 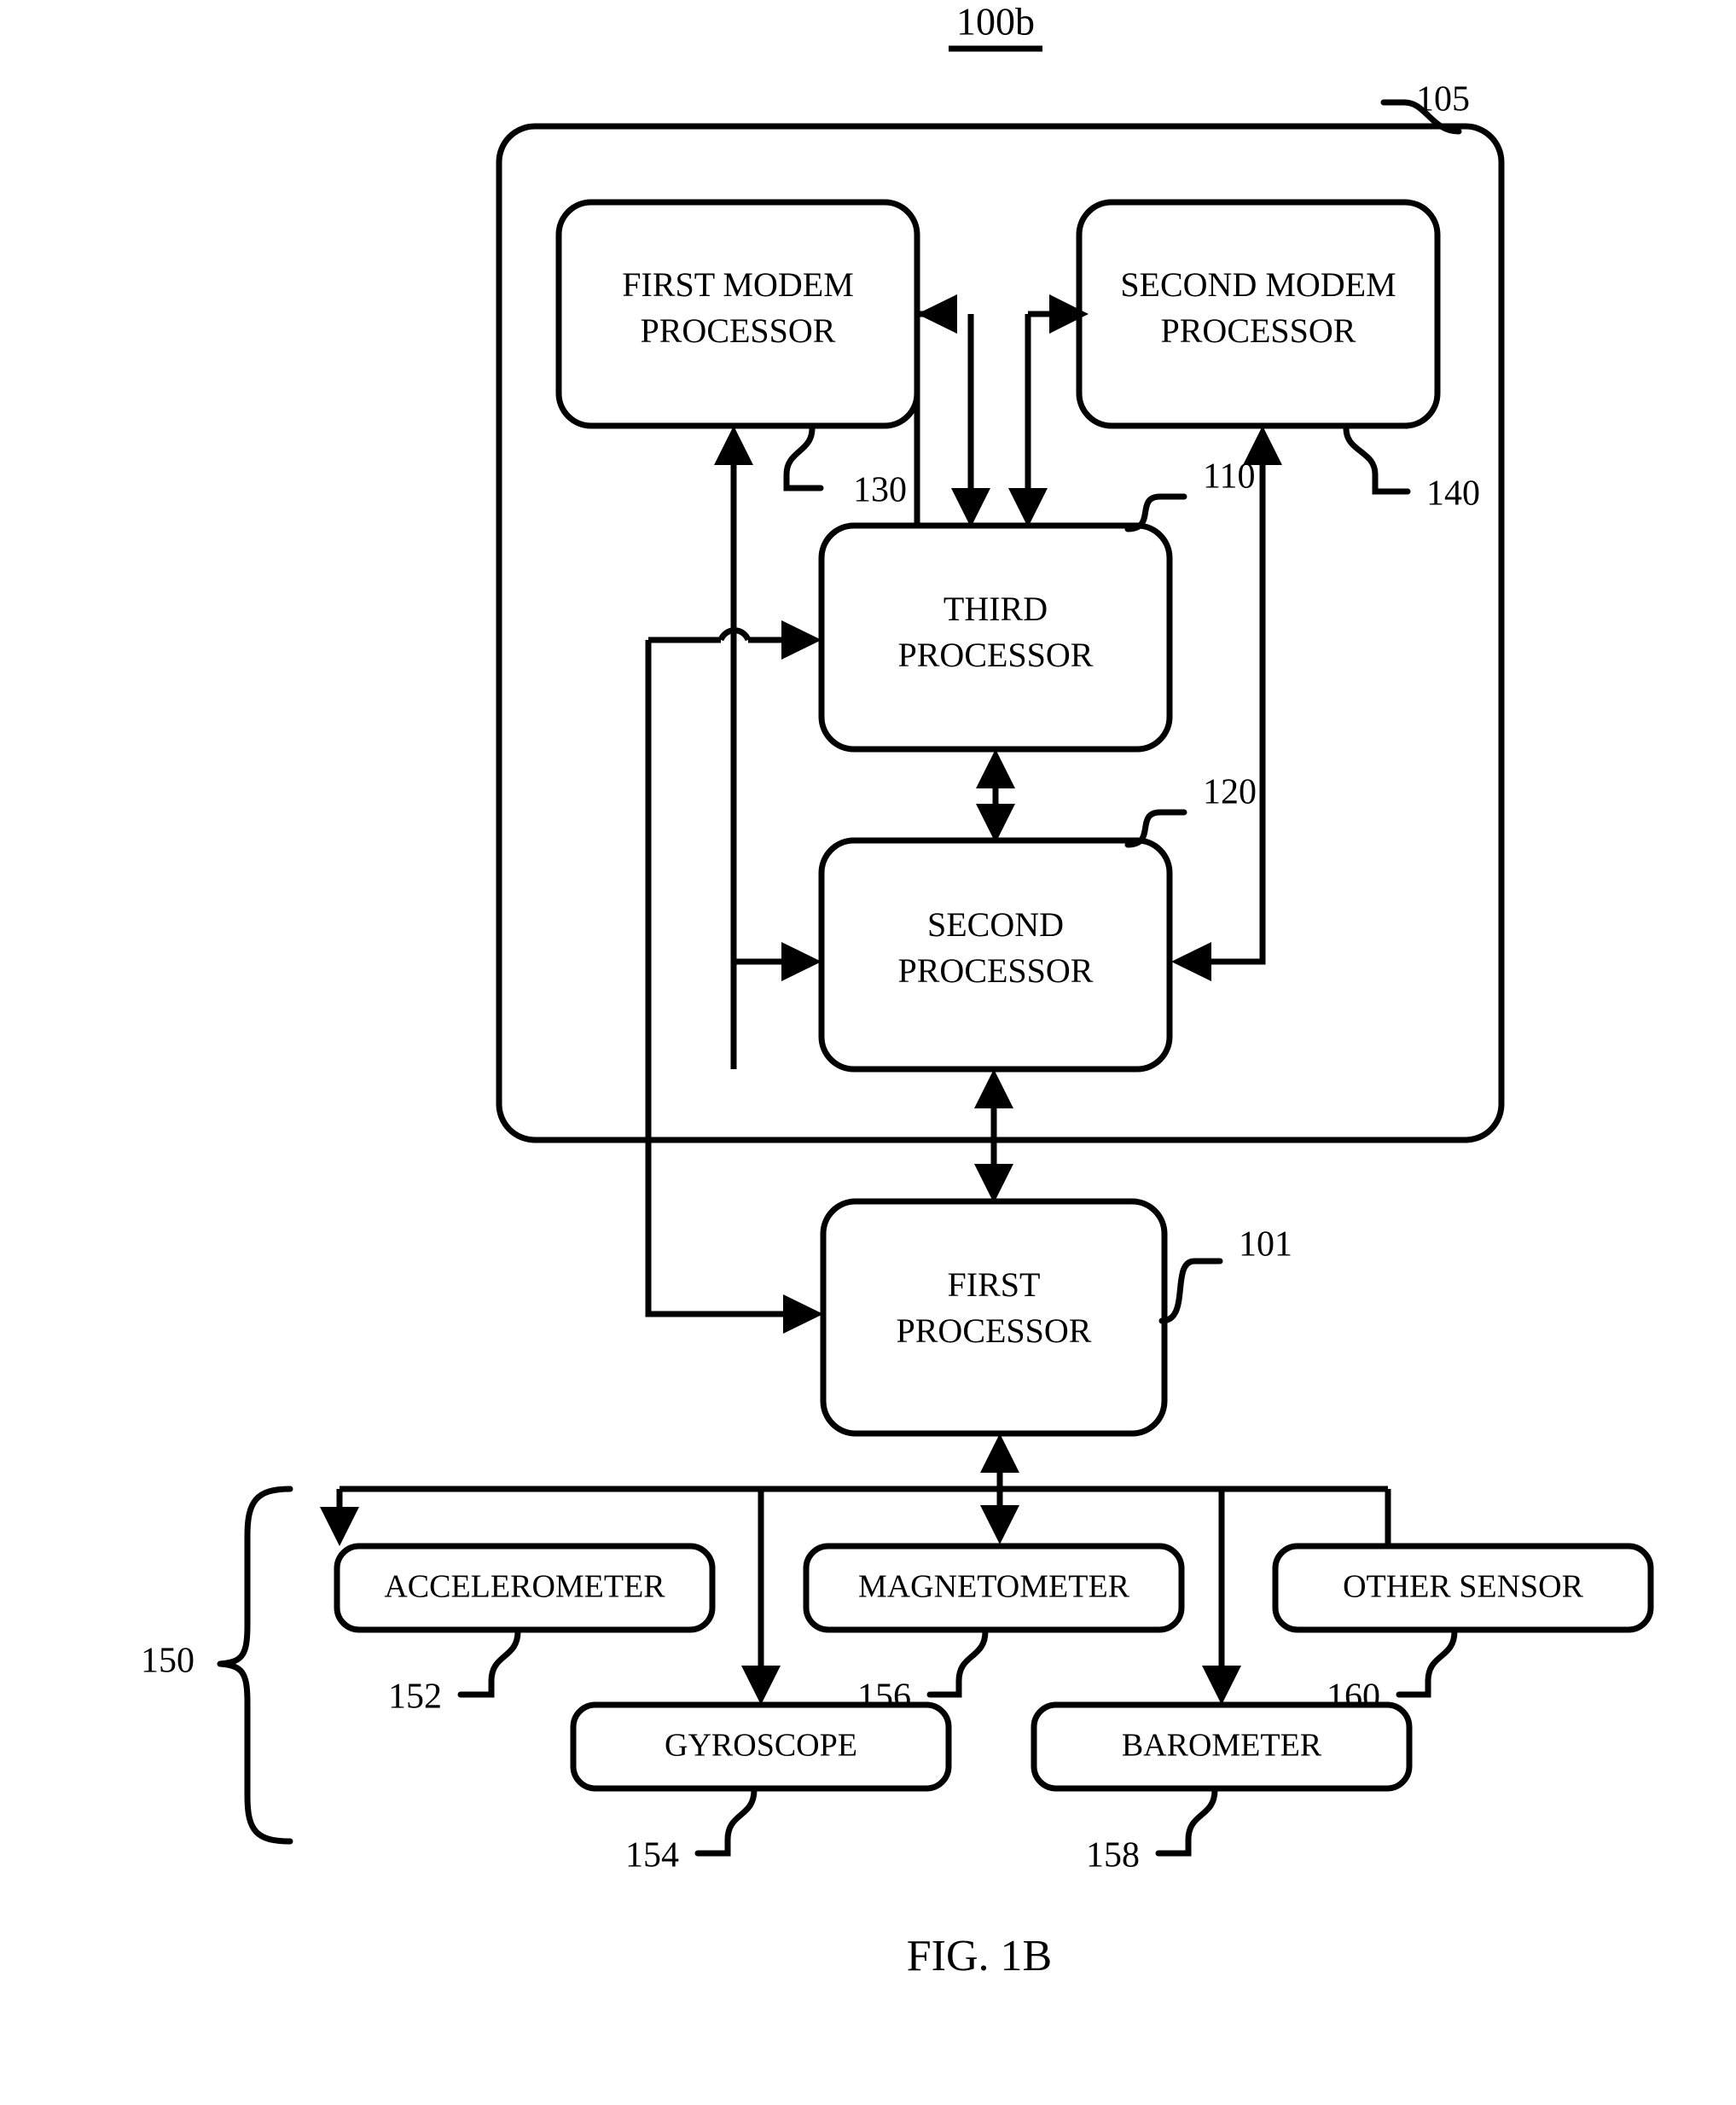 I want to click on other-sensor-label: OTHER SENSOR, so click(x=1463, y=1587).